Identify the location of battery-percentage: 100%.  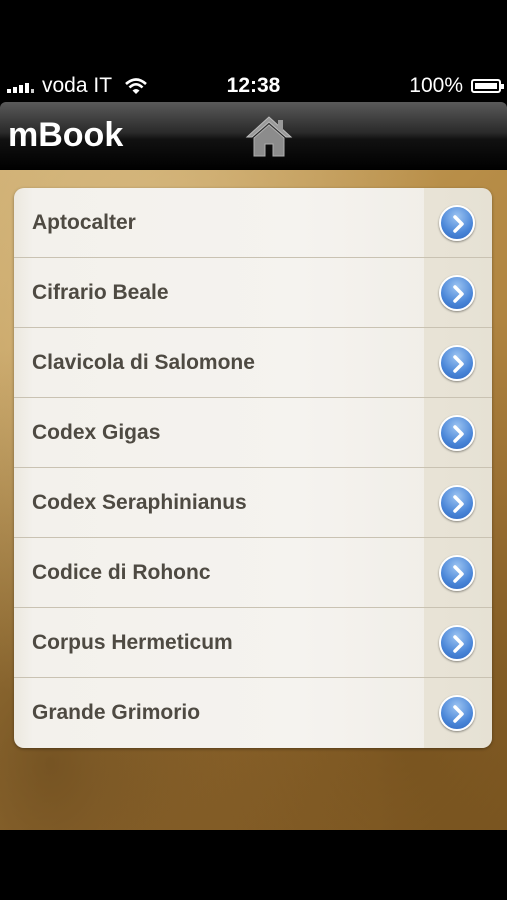
(436, 85).